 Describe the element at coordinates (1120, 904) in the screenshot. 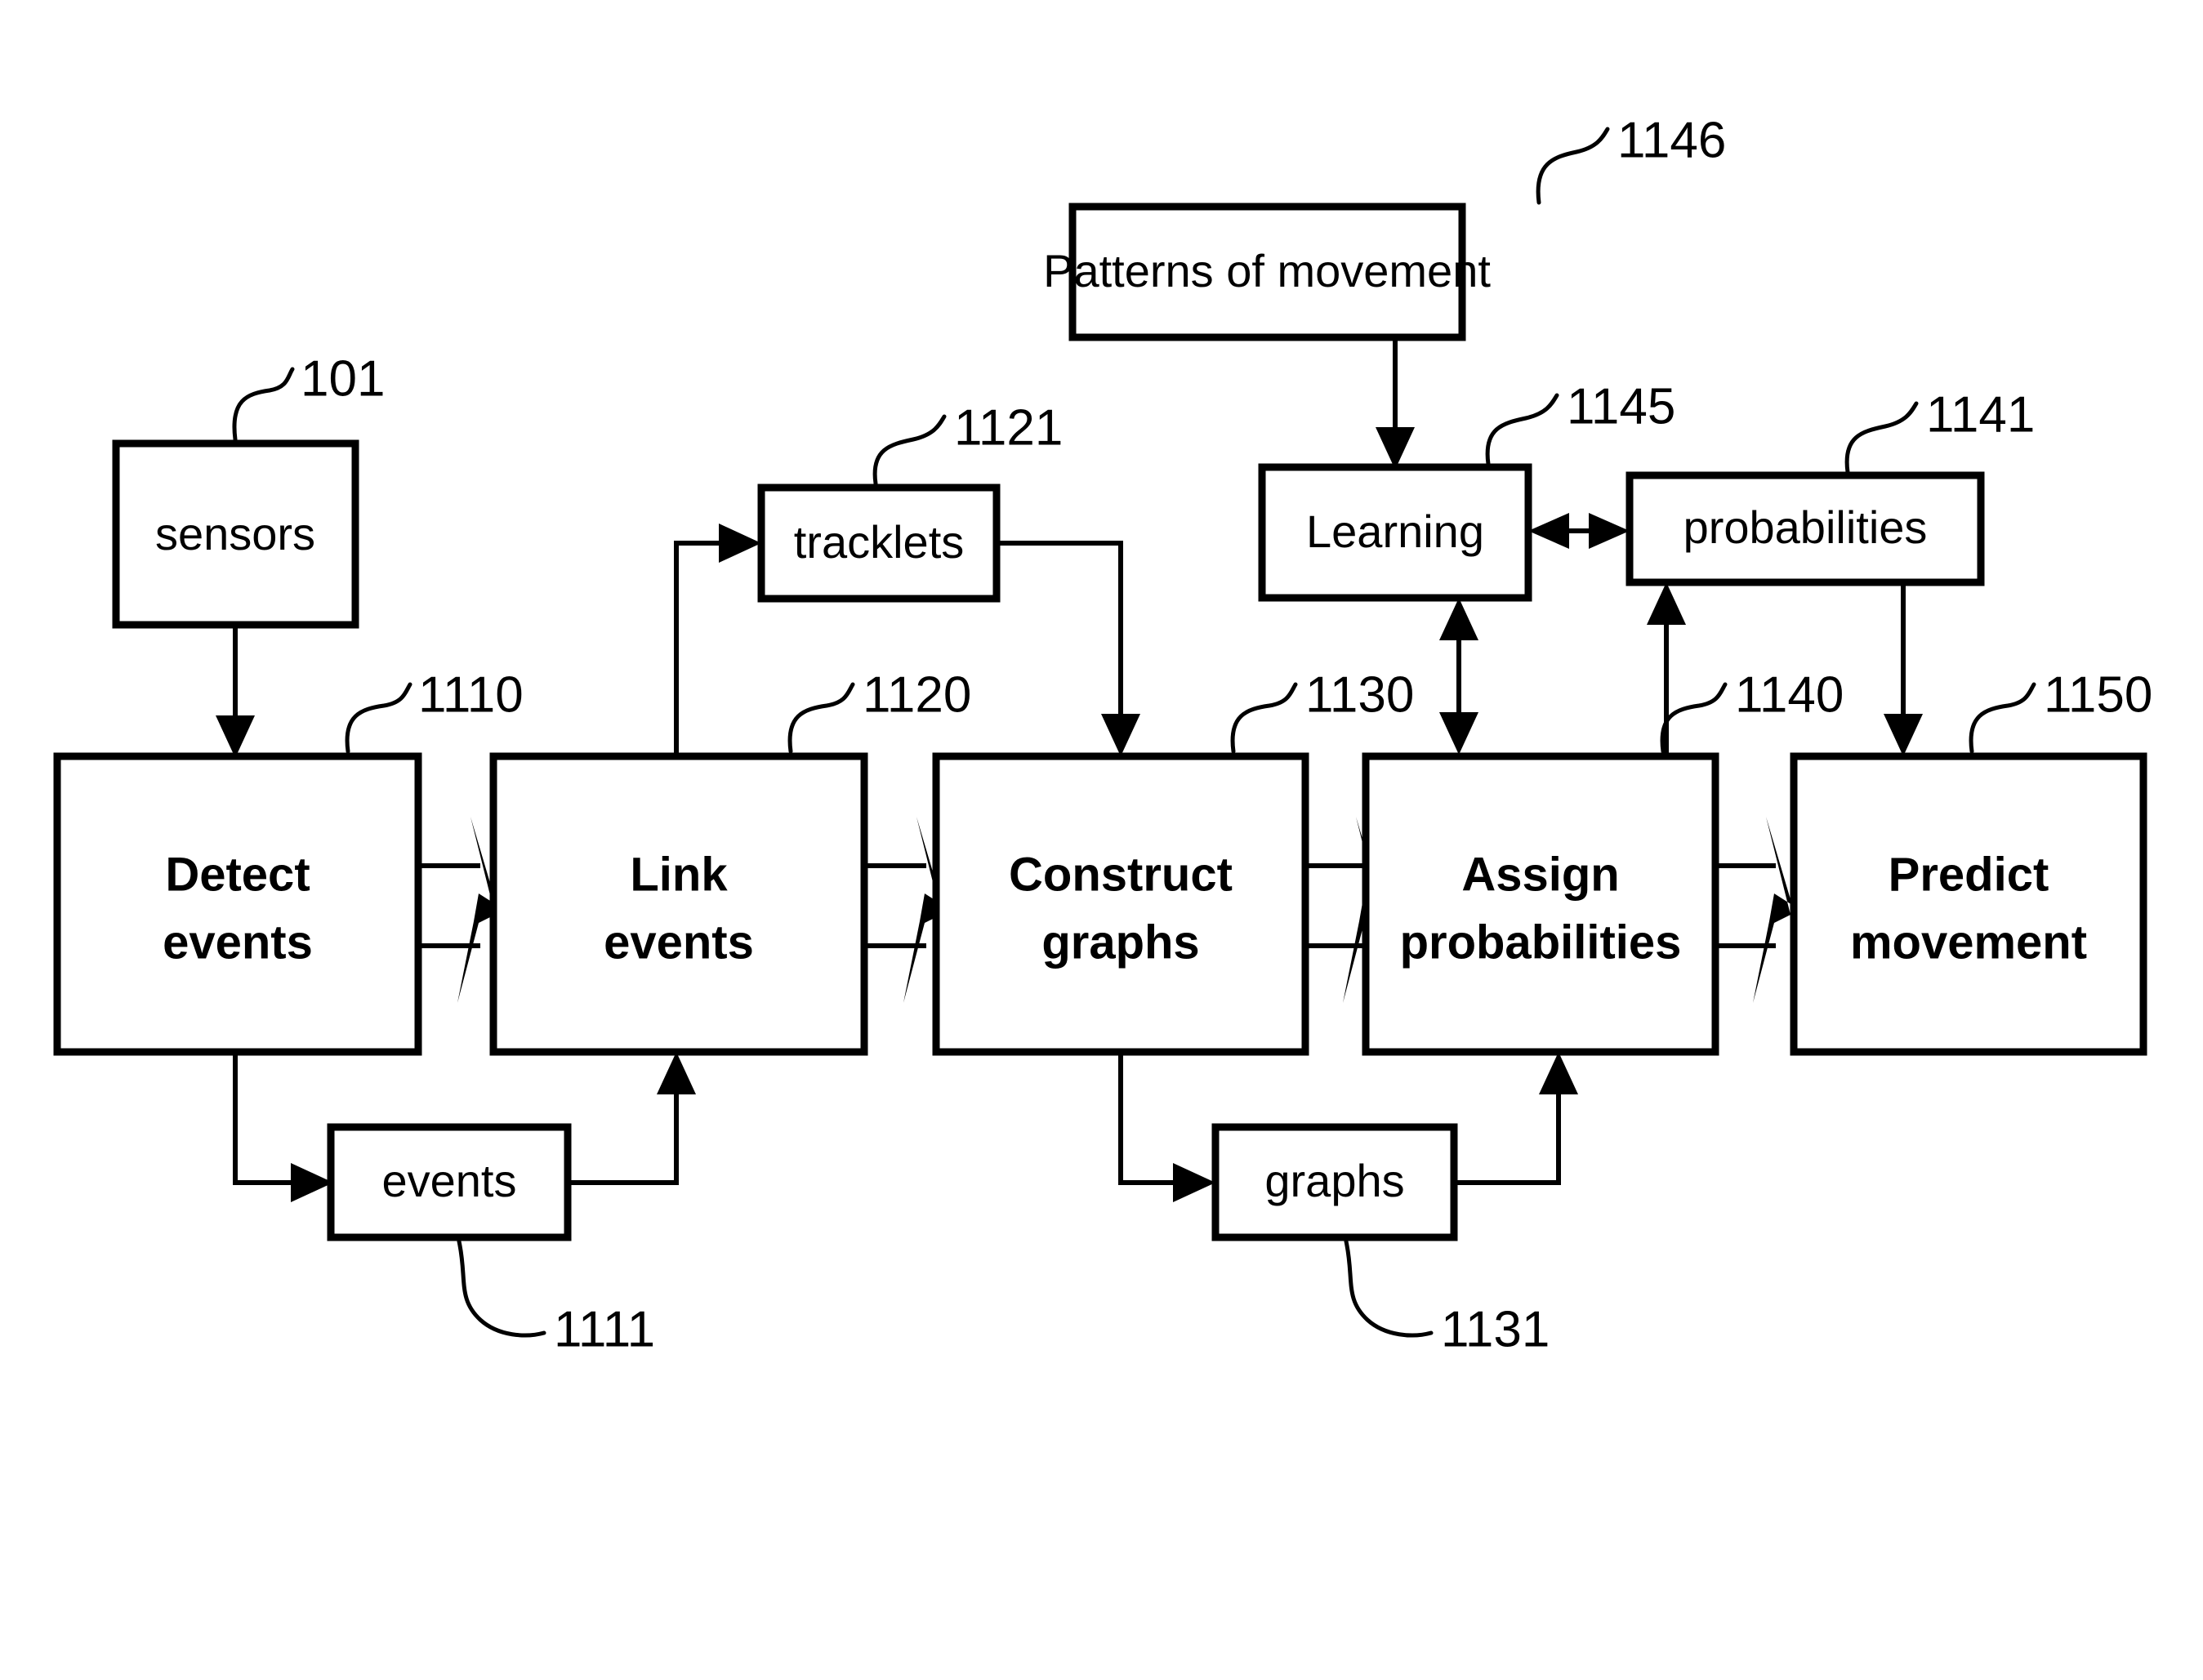

I see `box-construct-graphs: Construct graphs` at that location.